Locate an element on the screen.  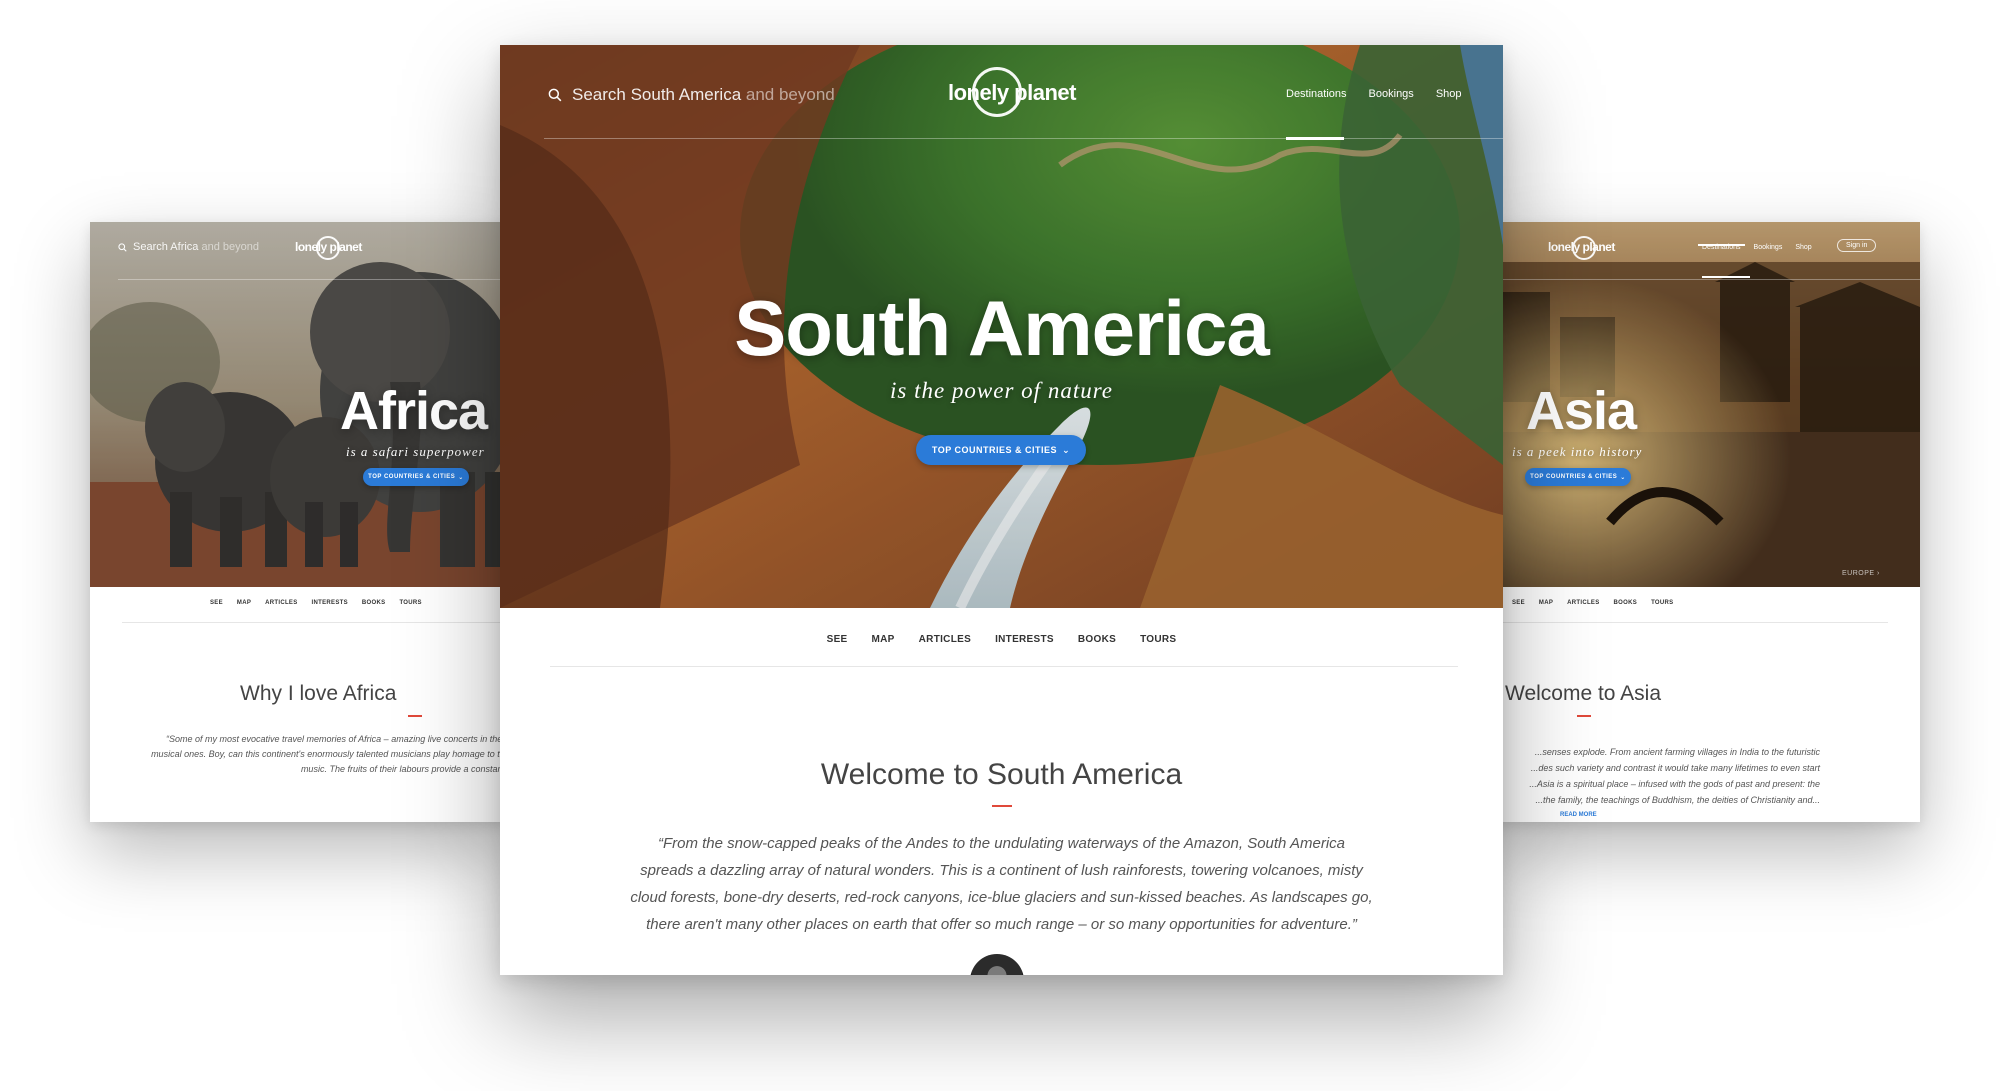
africa-search-label: Search Africa and beyond is located at coordinates (196, 247).